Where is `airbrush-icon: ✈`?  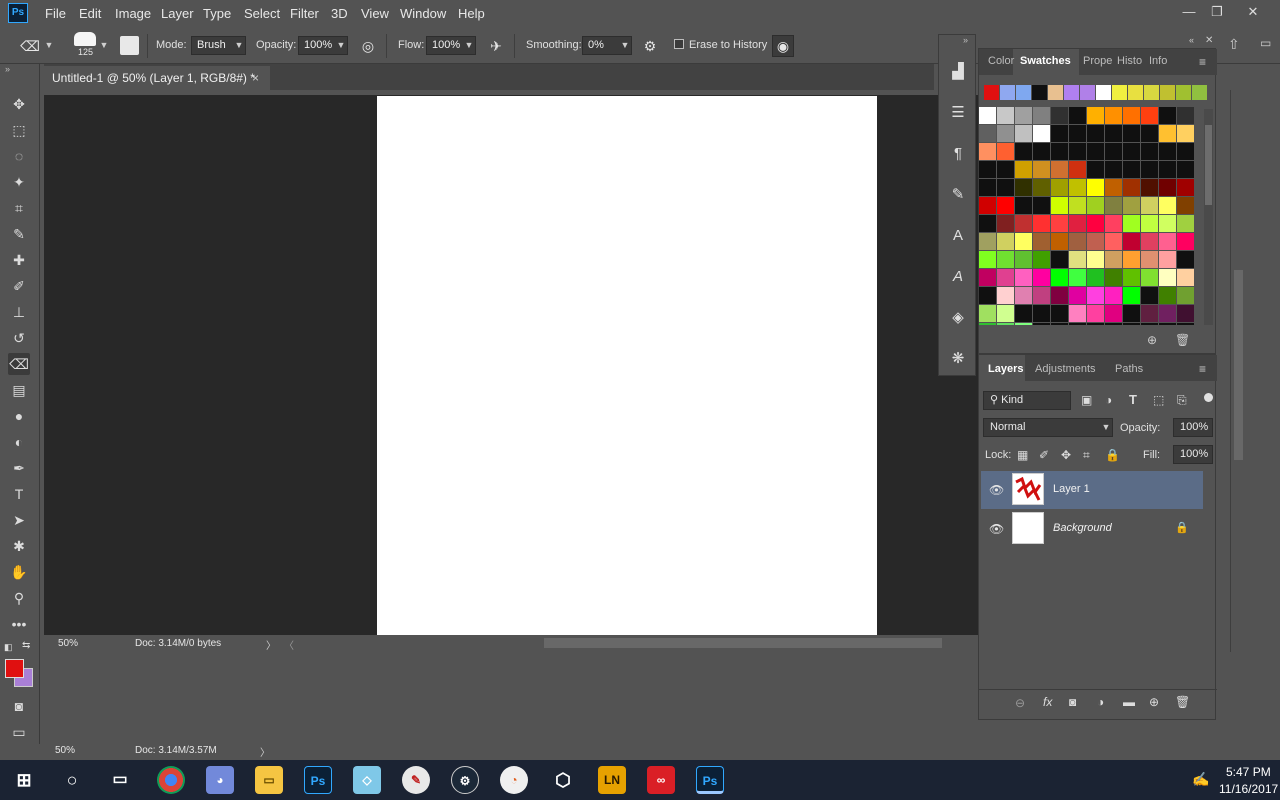 airbrush-icon: ✈ is located at coordinates (496, 46).